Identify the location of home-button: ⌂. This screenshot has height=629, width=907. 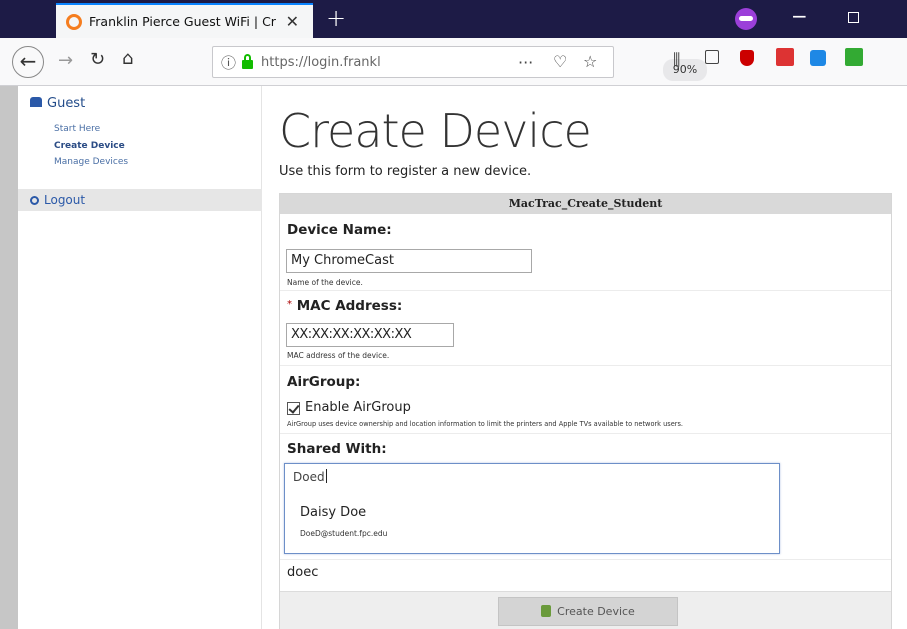
(127, 58).